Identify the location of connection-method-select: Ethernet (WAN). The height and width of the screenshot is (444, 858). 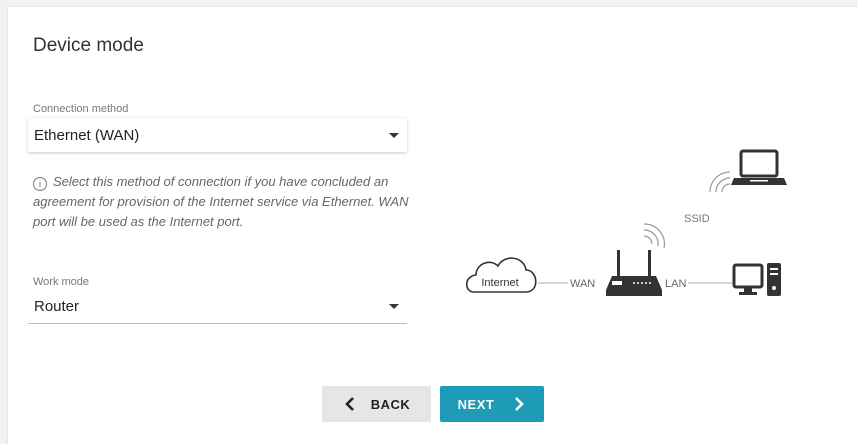
(217, 135).